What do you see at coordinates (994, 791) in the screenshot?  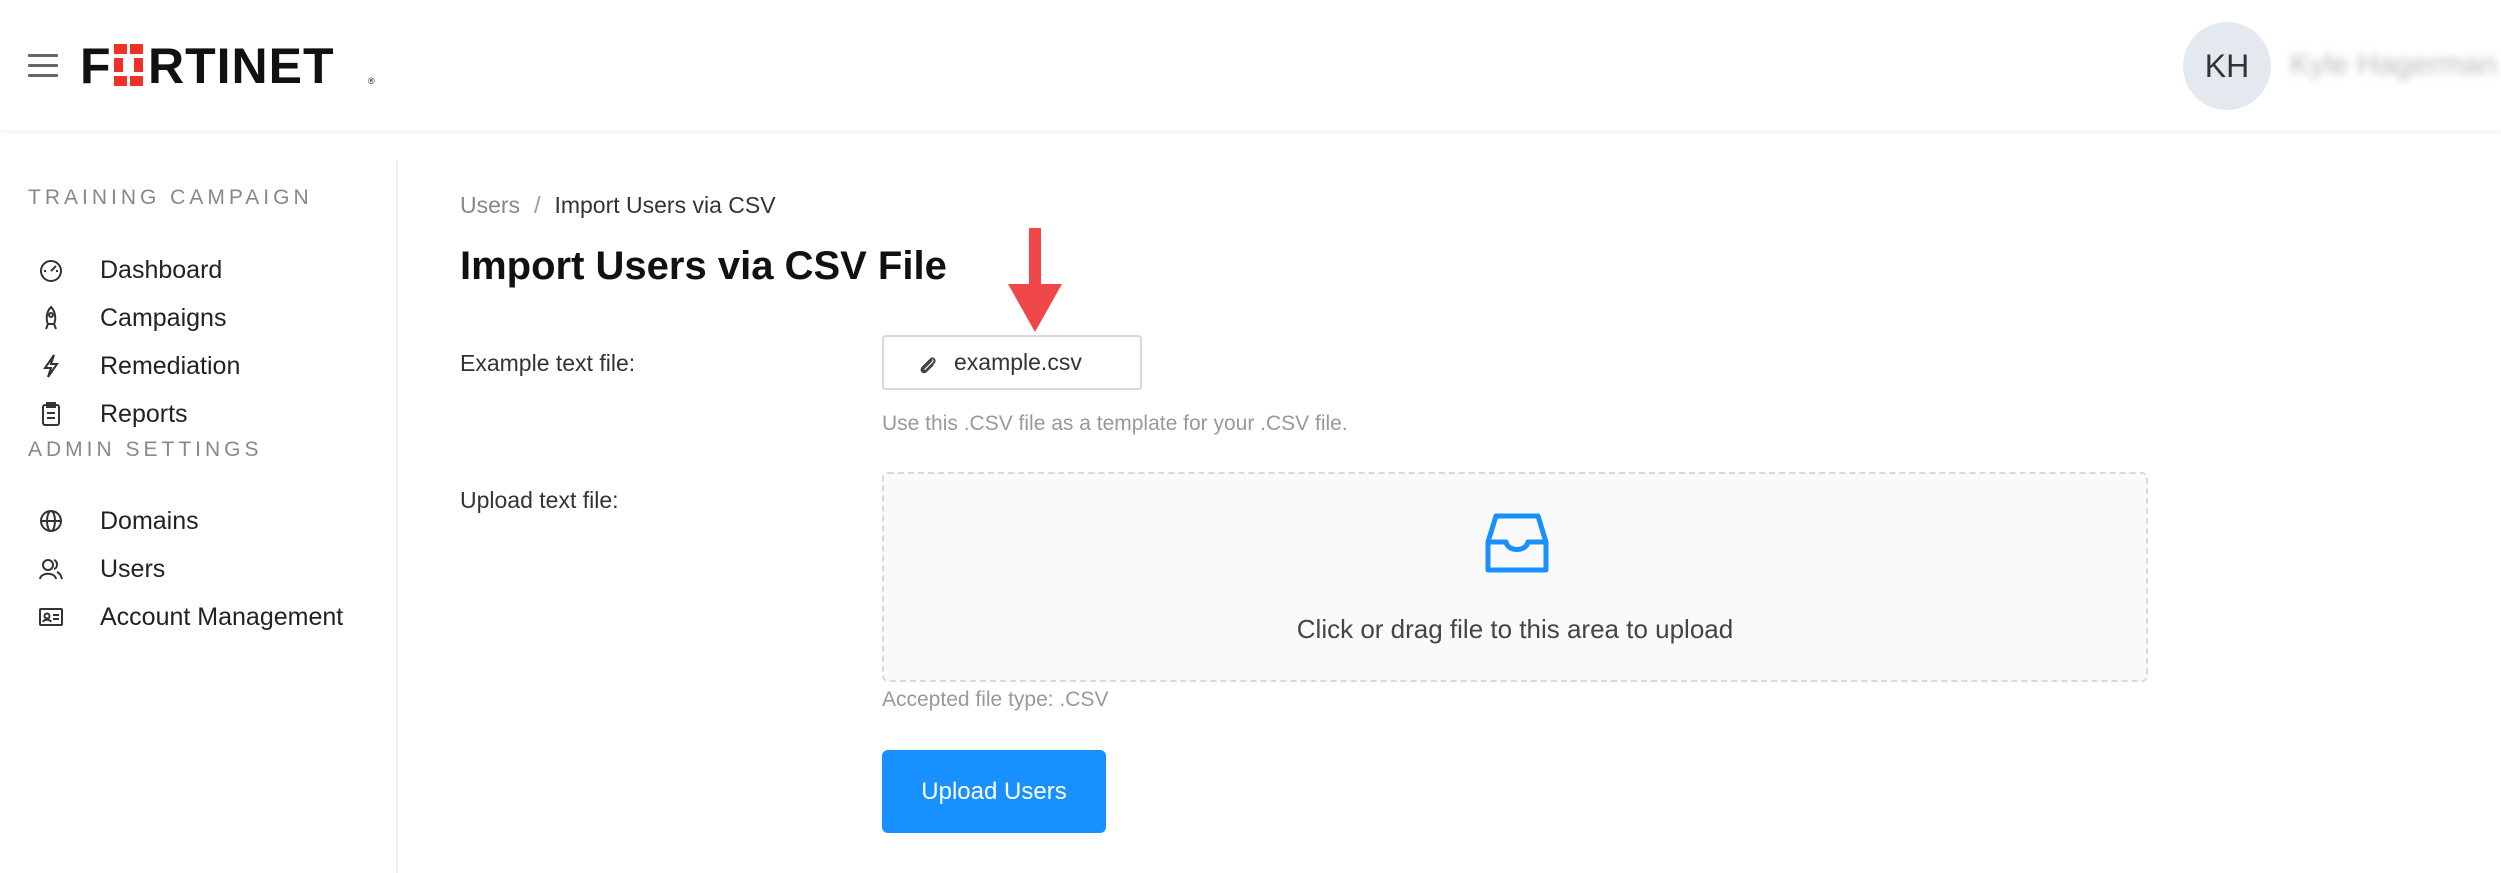 I see `upload-users-button: Upload Users` at bounding box center [994, 791].